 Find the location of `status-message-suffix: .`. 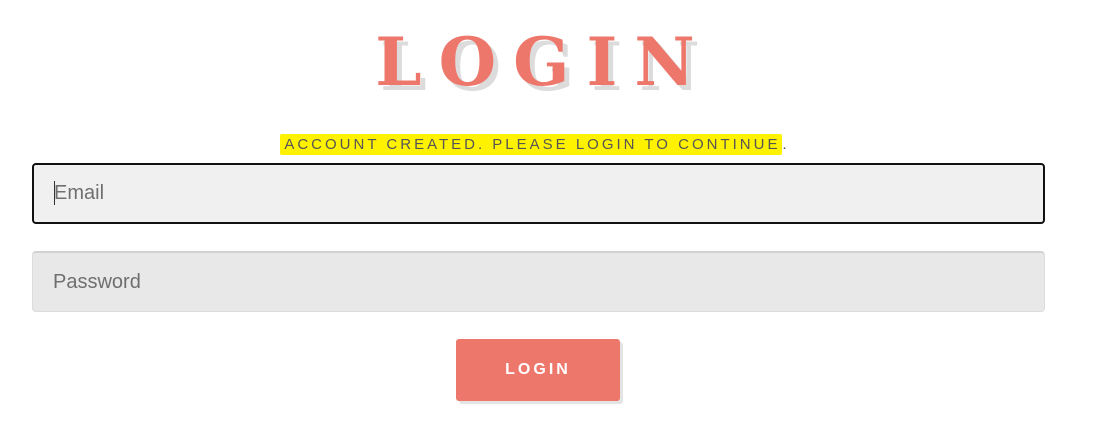

status-message-suffix: . is located at coordinates (786, 144).